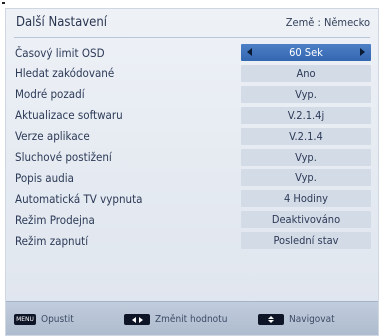 Image resolution: width=384 pixels, height=336 pixels. I want to click on setting-value: V.2.1.4j, so click(306, 115).